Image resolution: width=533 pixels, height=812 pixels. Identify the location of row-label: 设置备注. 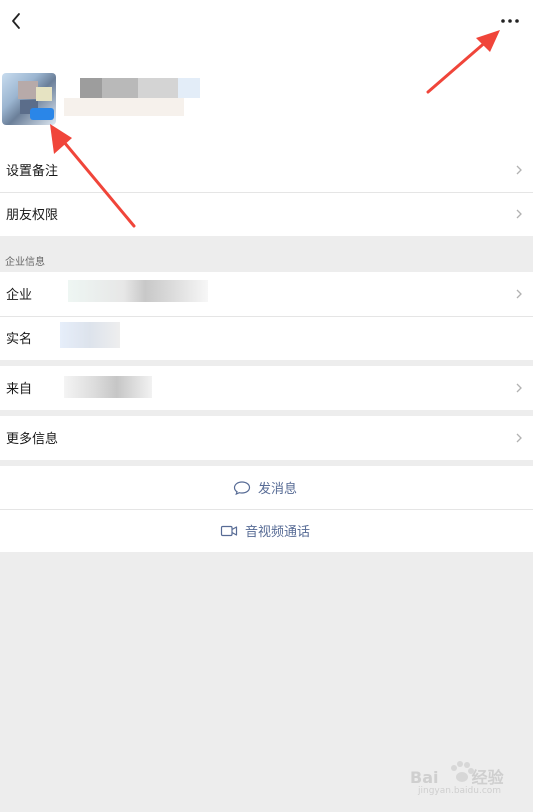
(32, 171).